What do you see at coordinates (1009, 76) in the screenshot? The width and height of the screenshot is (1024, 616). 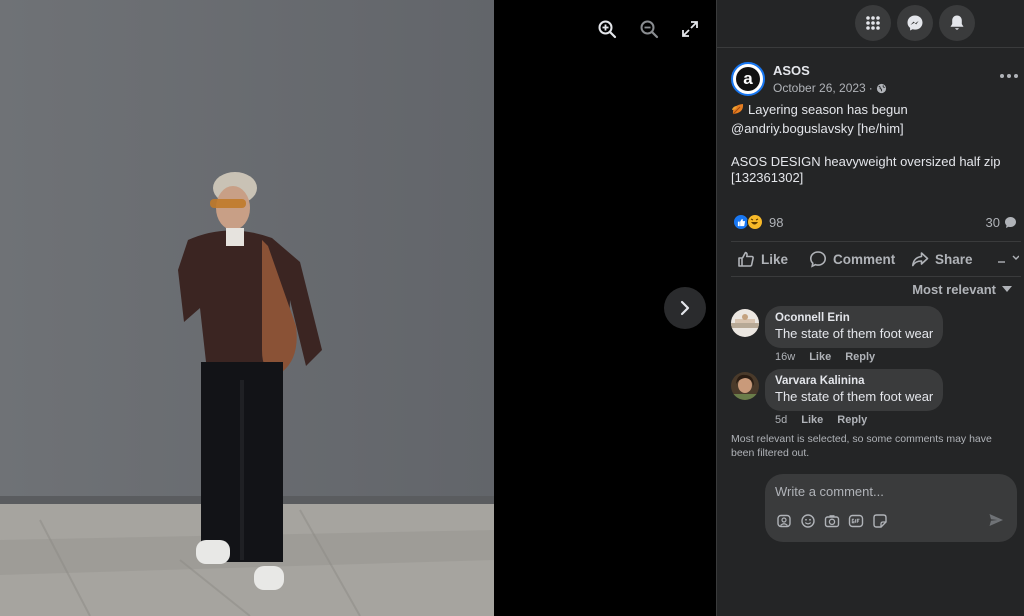 I see `more-options-button` at bounding box center [1009, 76].